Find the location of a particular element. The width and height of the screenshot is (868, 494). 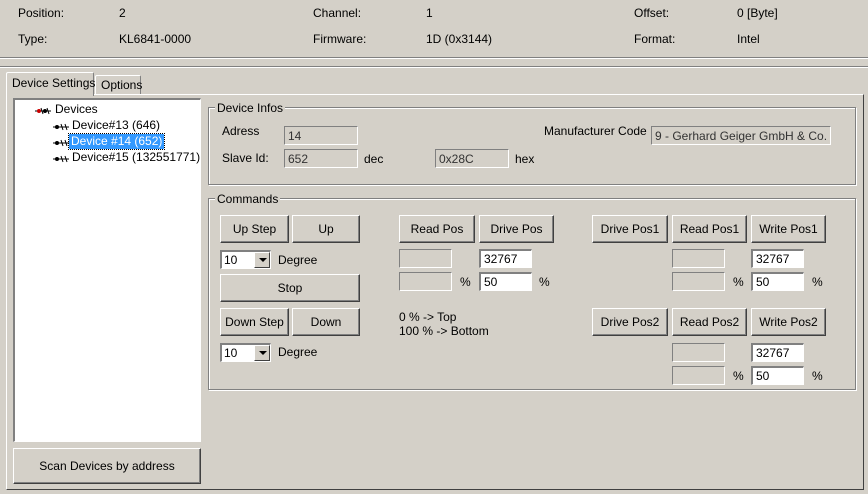

tree-item-device-13: Device#13 (646) is located at coordinates (116, 125).